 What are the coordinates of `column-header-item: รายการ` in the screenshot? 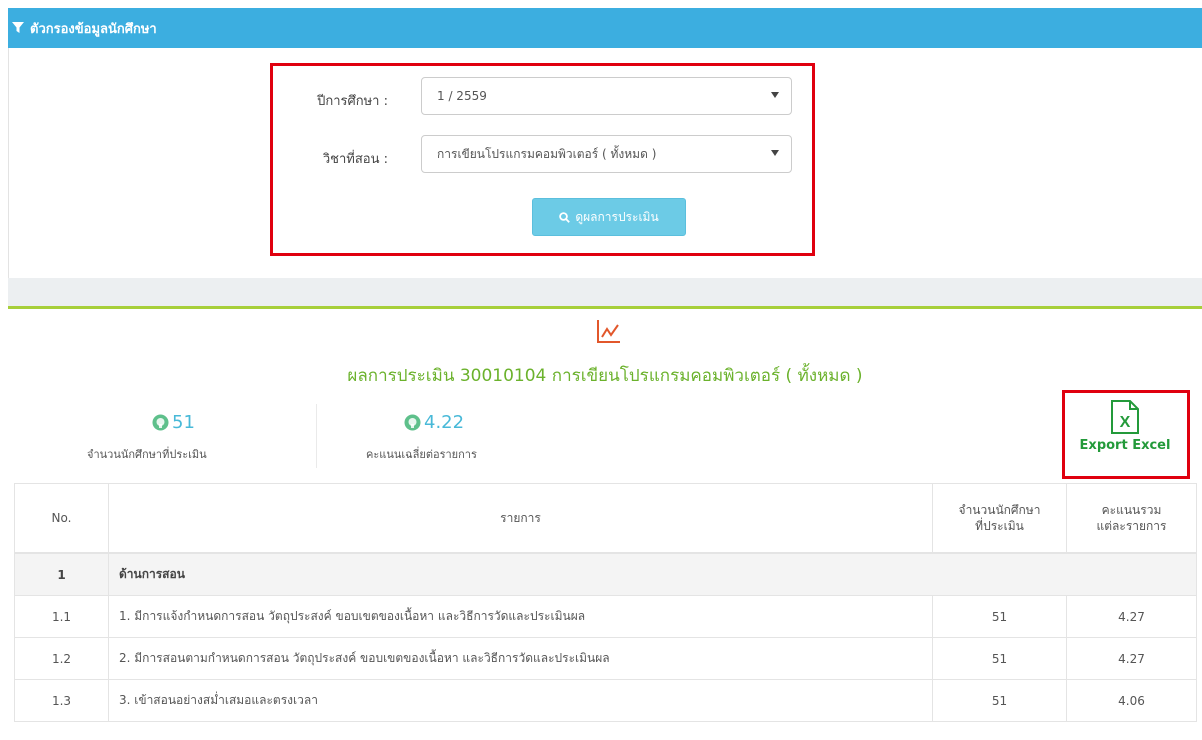 It's located at (520, 518).